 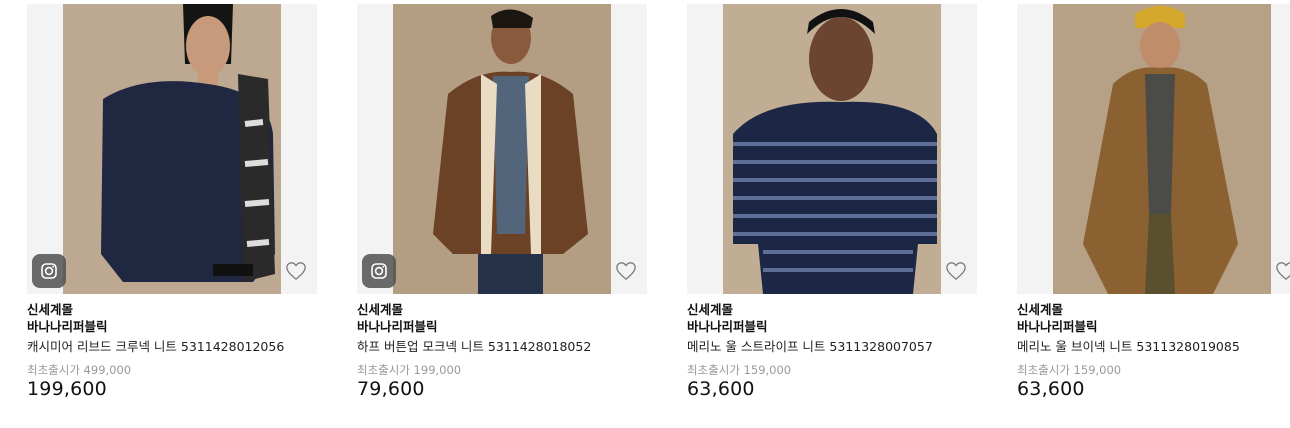 I want to click on sale-price: 199,600, so click(x=67, y=389).